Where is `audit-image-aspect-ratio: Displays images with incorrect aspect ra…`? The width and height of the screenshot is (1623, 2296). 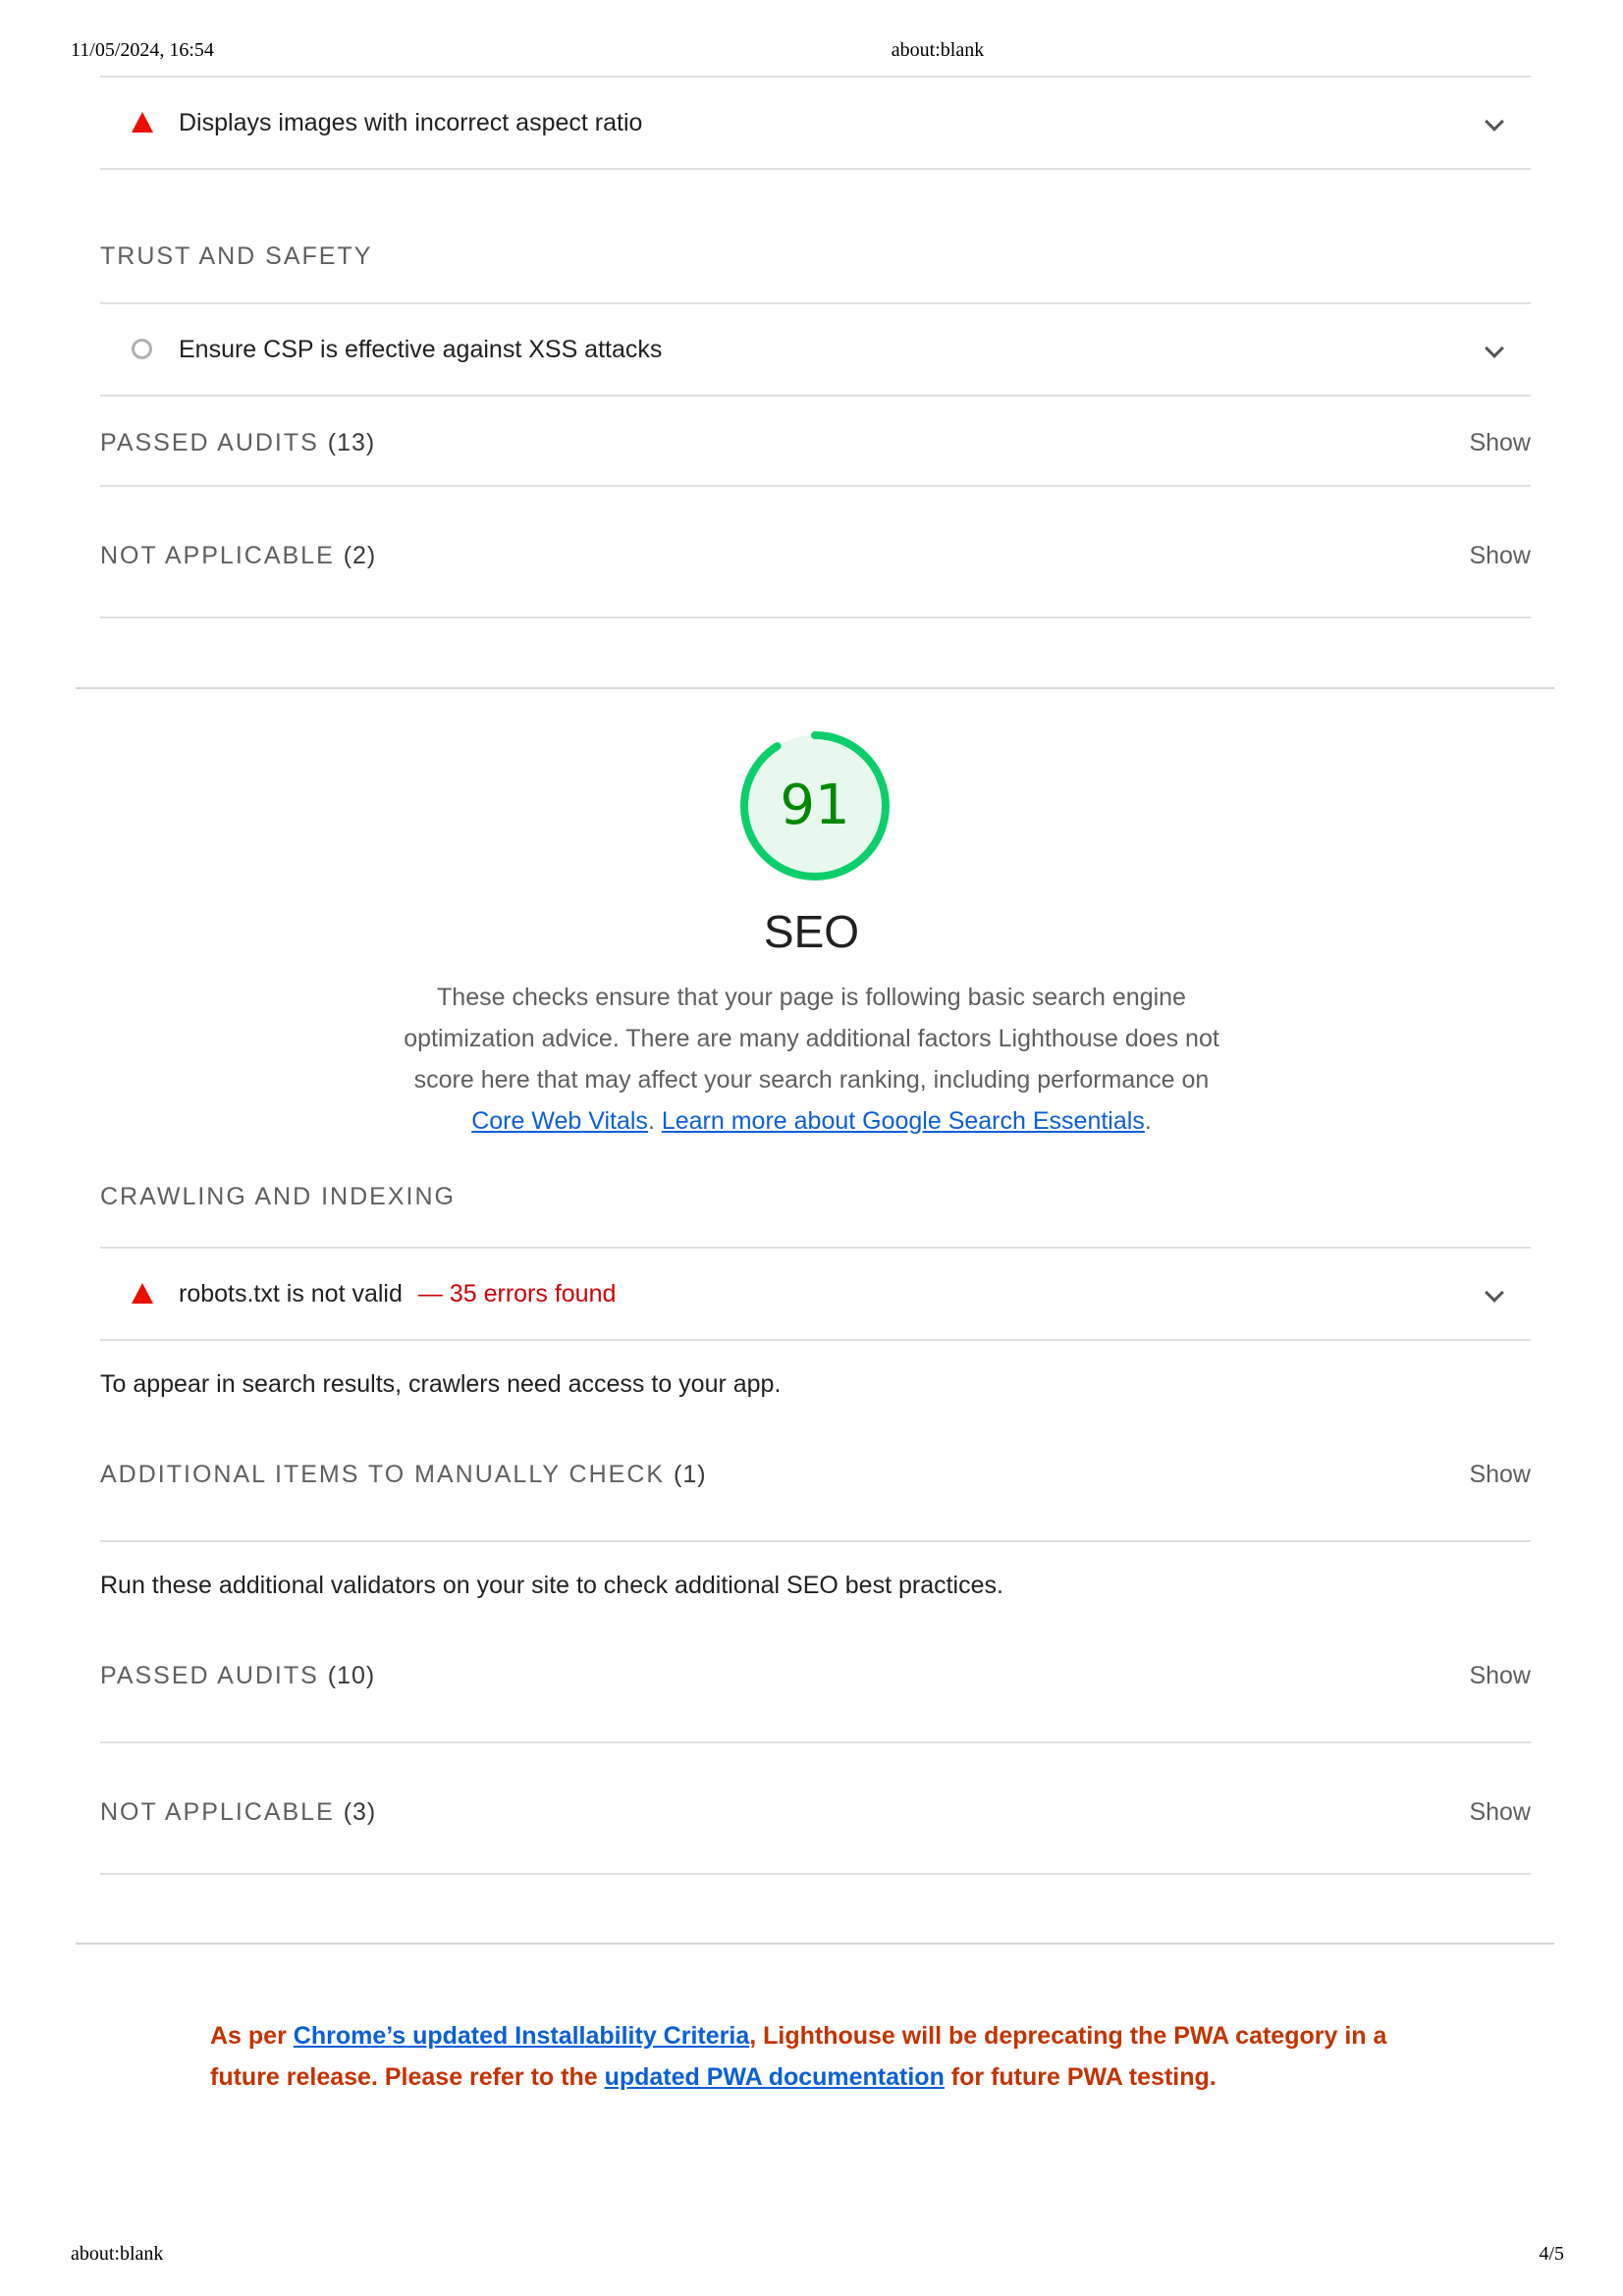 audit-image-aspect-ratio: Displays images with incorrect aspect ra… is located at coordinates (815, 123).